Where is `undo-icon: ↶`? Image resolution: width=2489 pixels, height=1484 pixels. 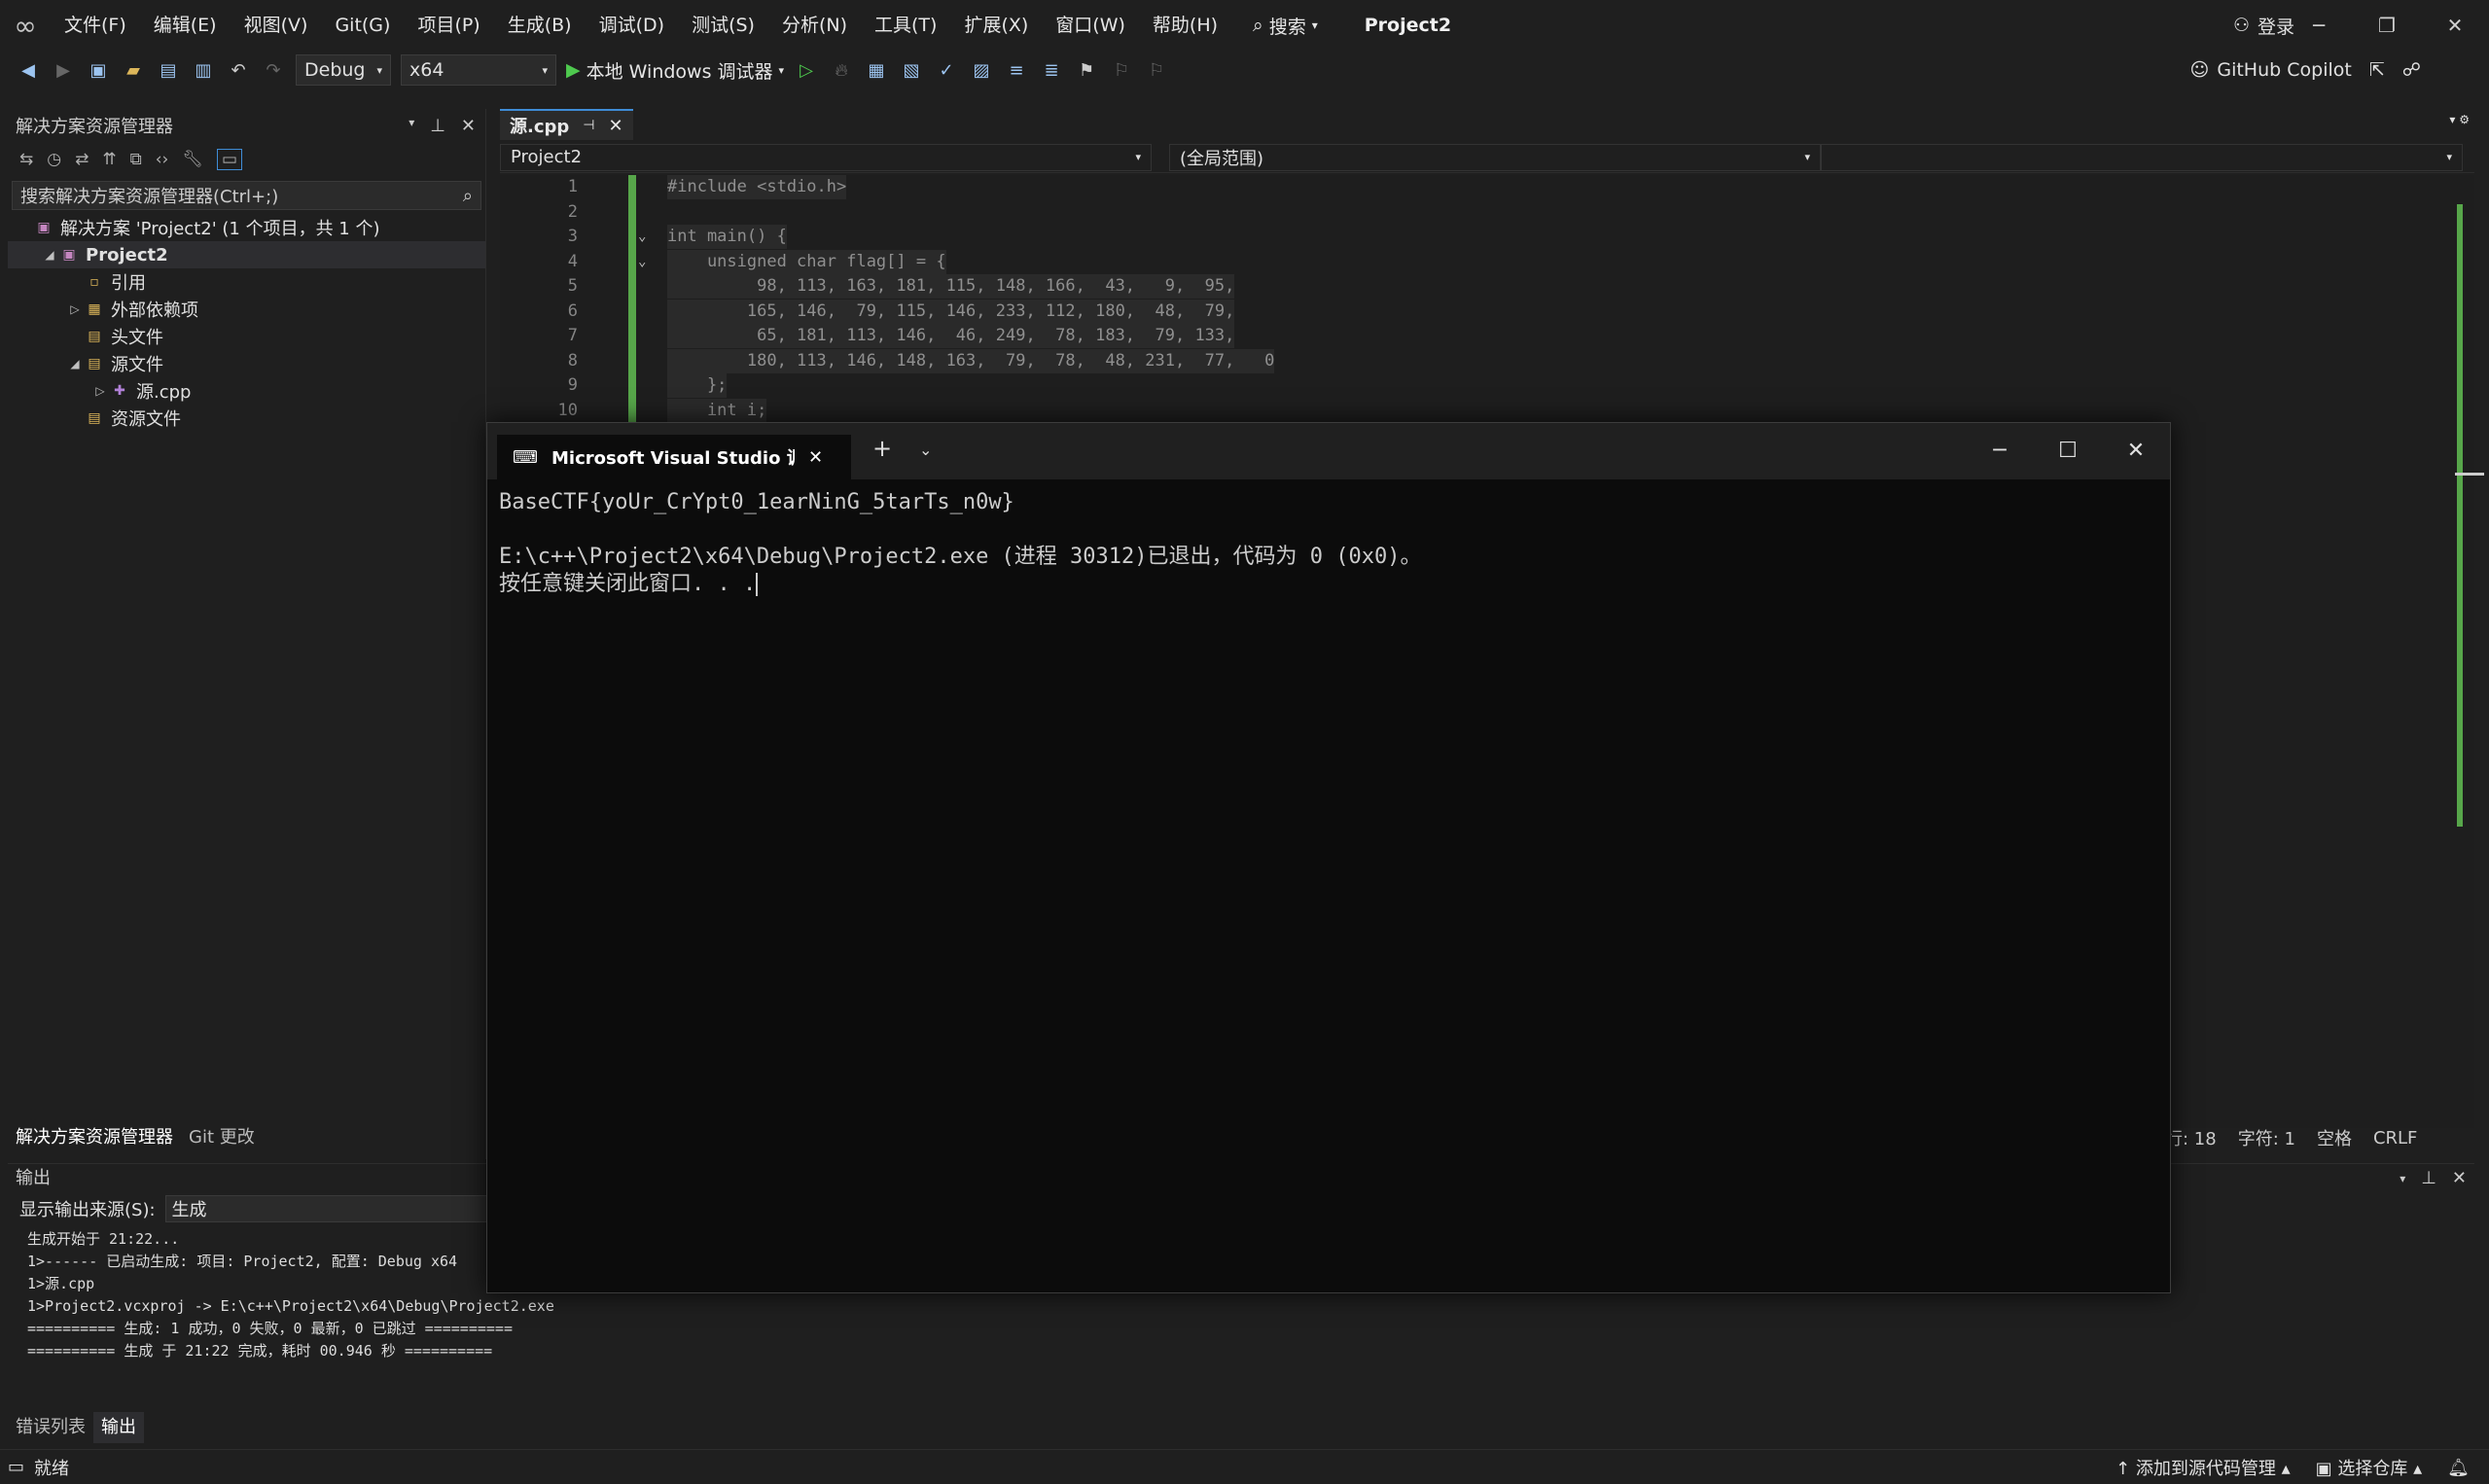 undo-icon: ↶ is located at coordinates (238, 70).